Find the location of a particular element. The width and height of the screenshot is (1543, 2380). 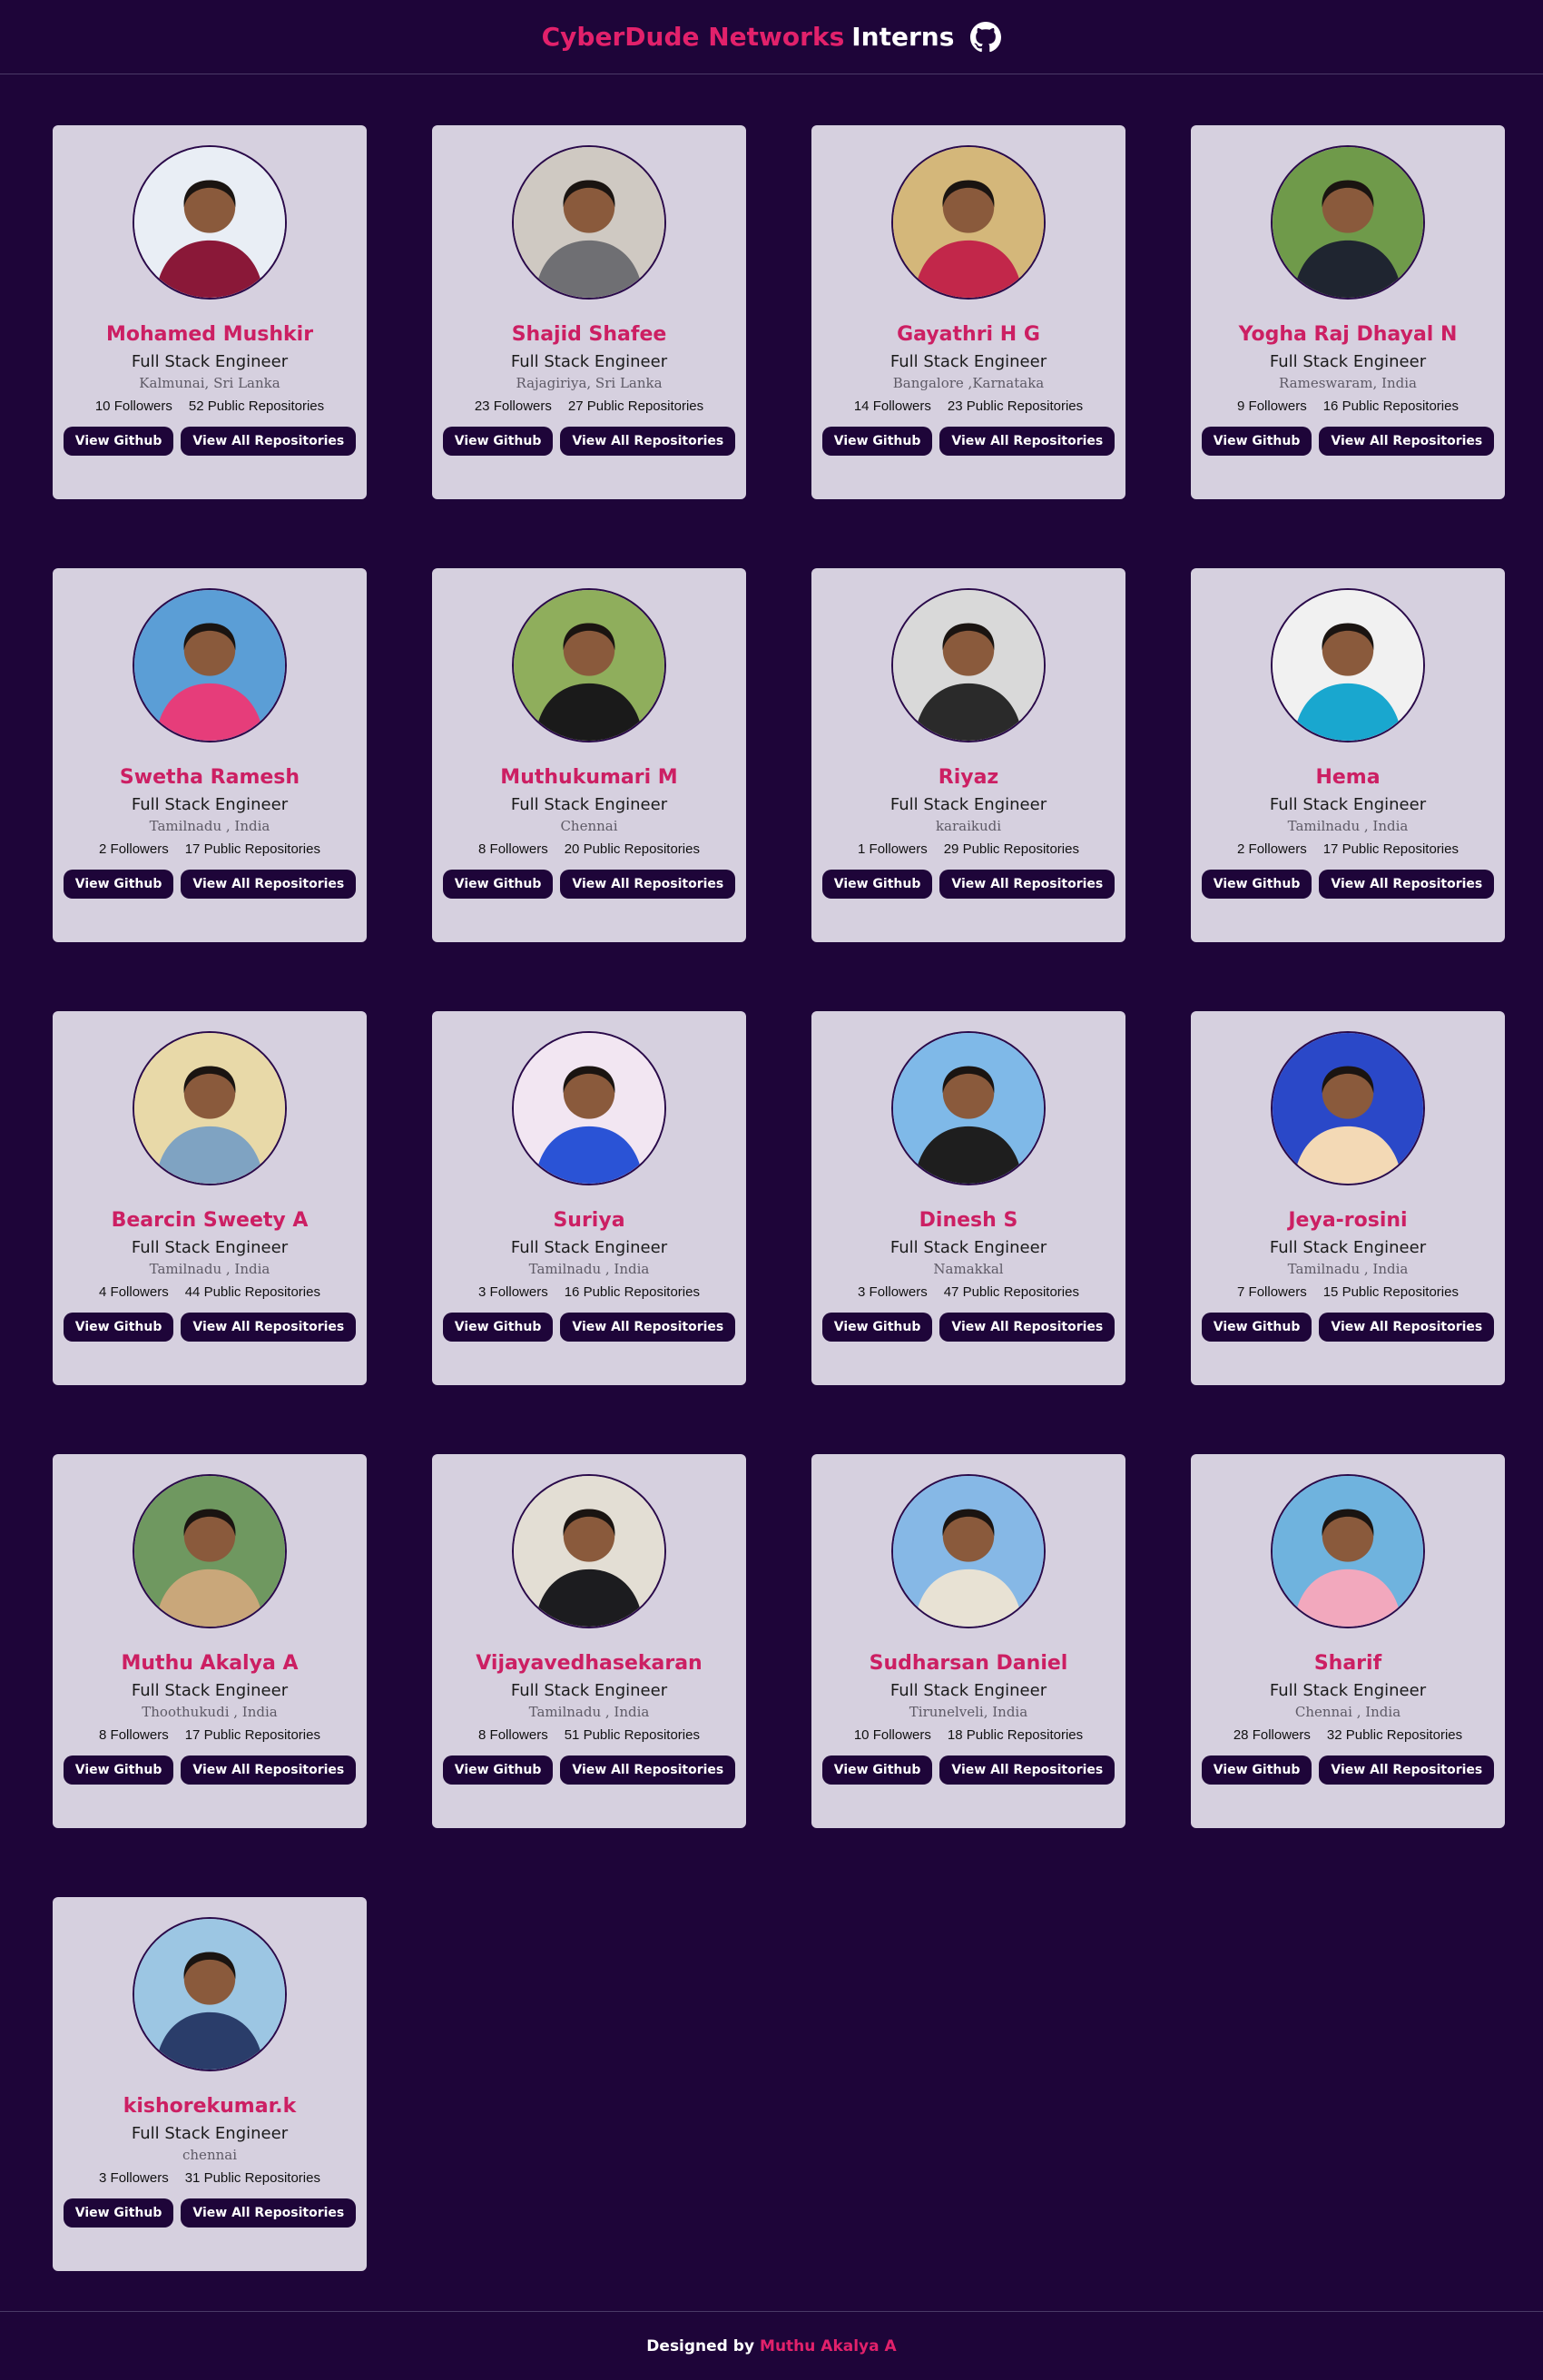

intern-name: Muthukumari M is located at coordinates (589, 778).